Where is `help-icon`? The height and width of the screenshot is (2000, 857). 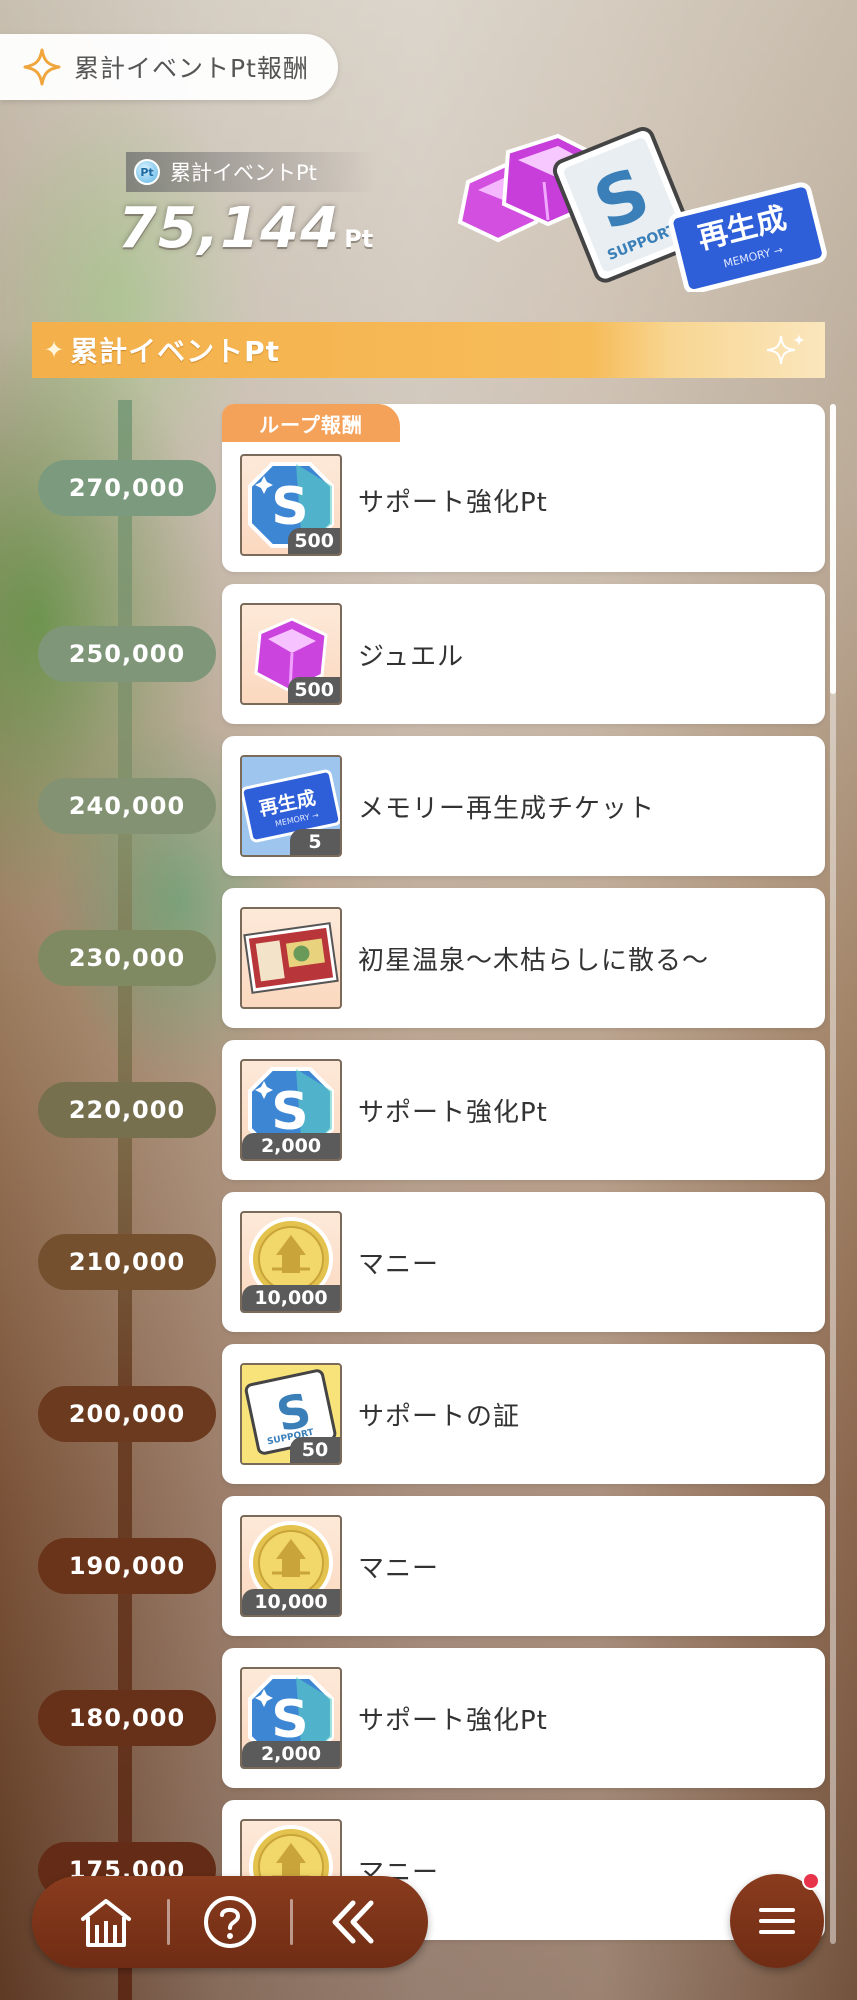 help-icon is located at coordinates (229, 1922).